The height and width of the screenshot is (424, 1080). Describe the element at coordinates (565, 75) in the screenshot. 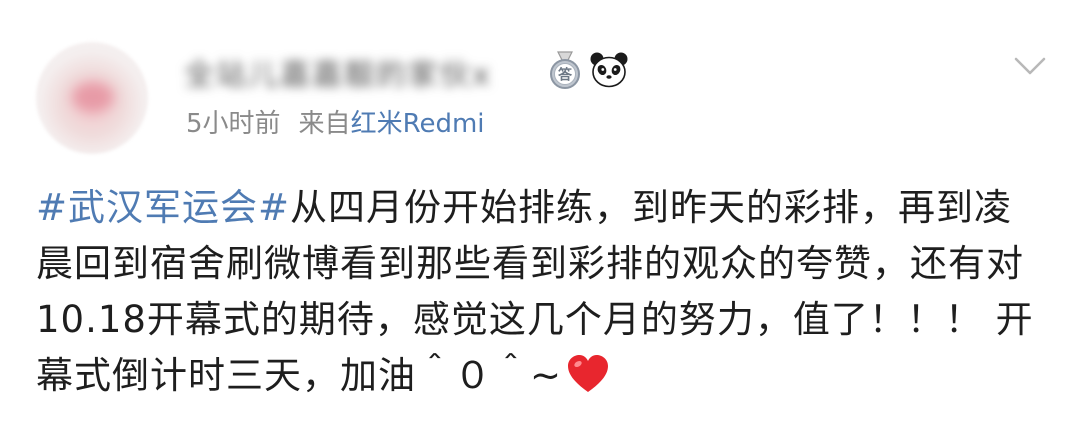

I see `answer-badge-char: 答` at that location.